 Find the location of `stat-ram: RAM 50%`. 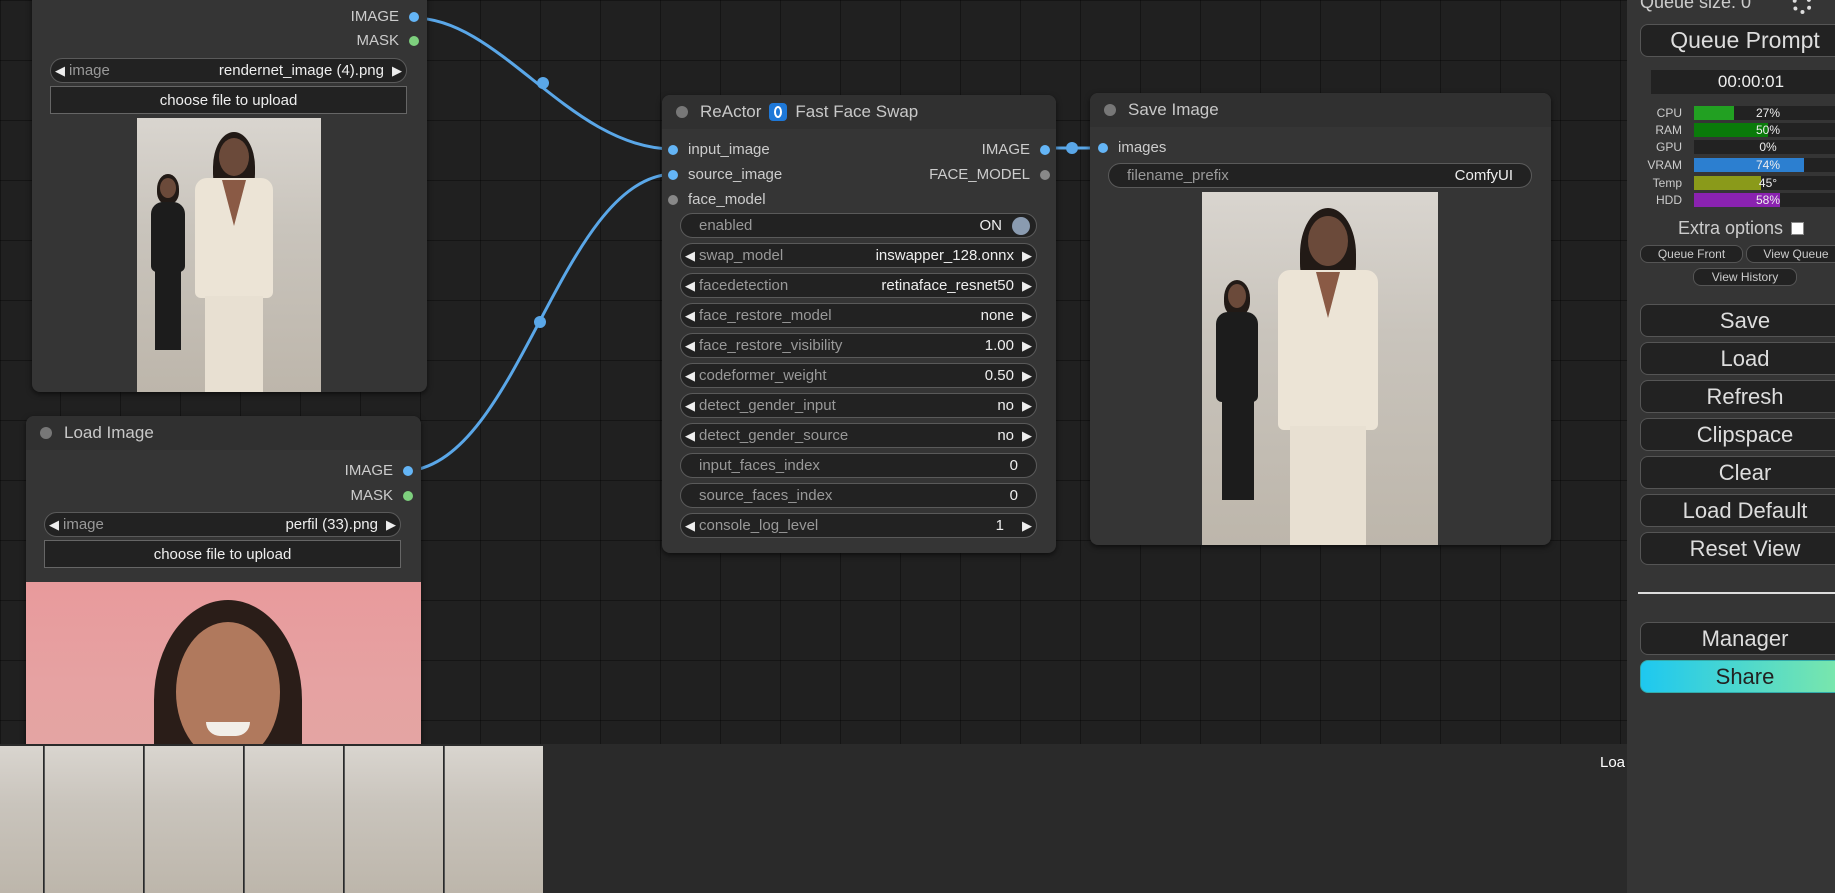

stat-ram: RAM 50% is located at coordinates (1737, 130).